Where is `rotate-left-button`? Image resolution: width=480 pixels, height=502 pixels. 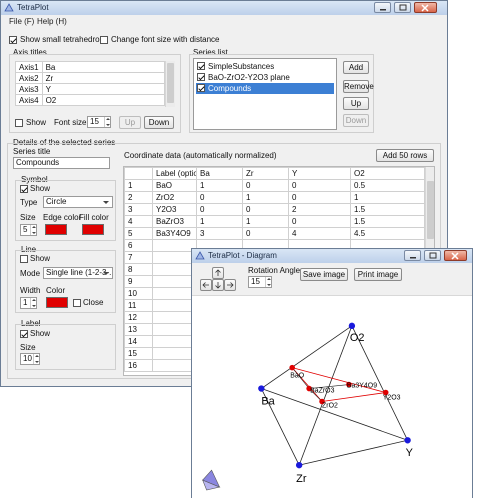
rotate-left-button is located at coordinates (206, 285).